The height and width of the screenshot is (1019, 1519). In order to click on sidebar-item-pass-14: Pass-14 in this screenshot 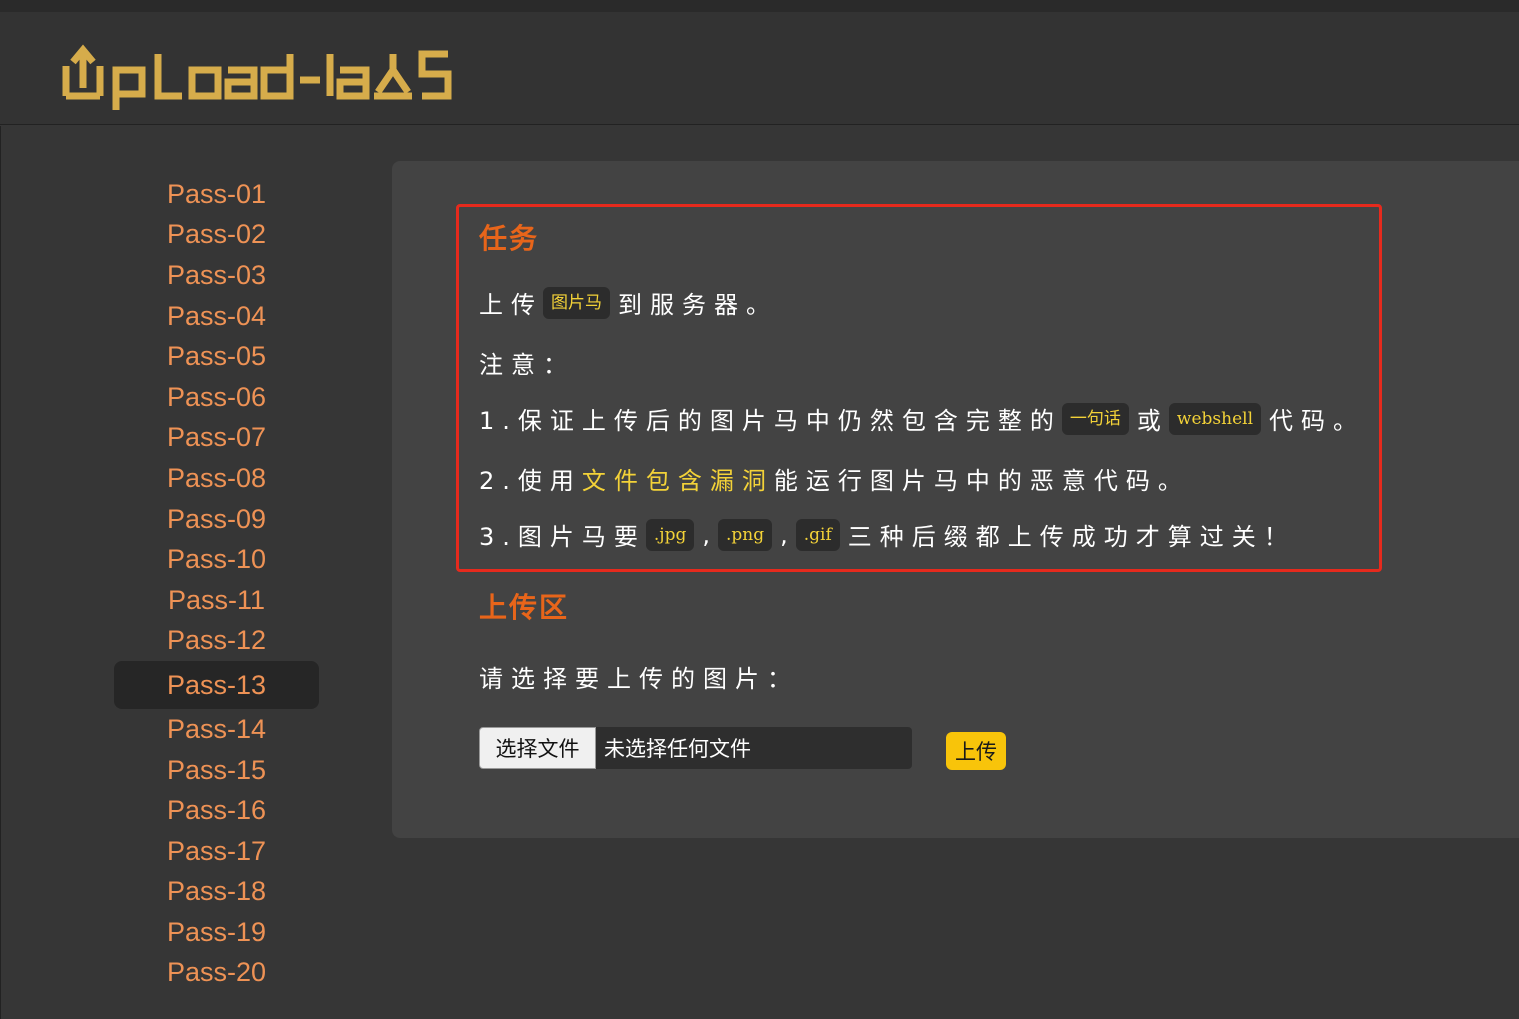, I will do `click(216, 729)`.